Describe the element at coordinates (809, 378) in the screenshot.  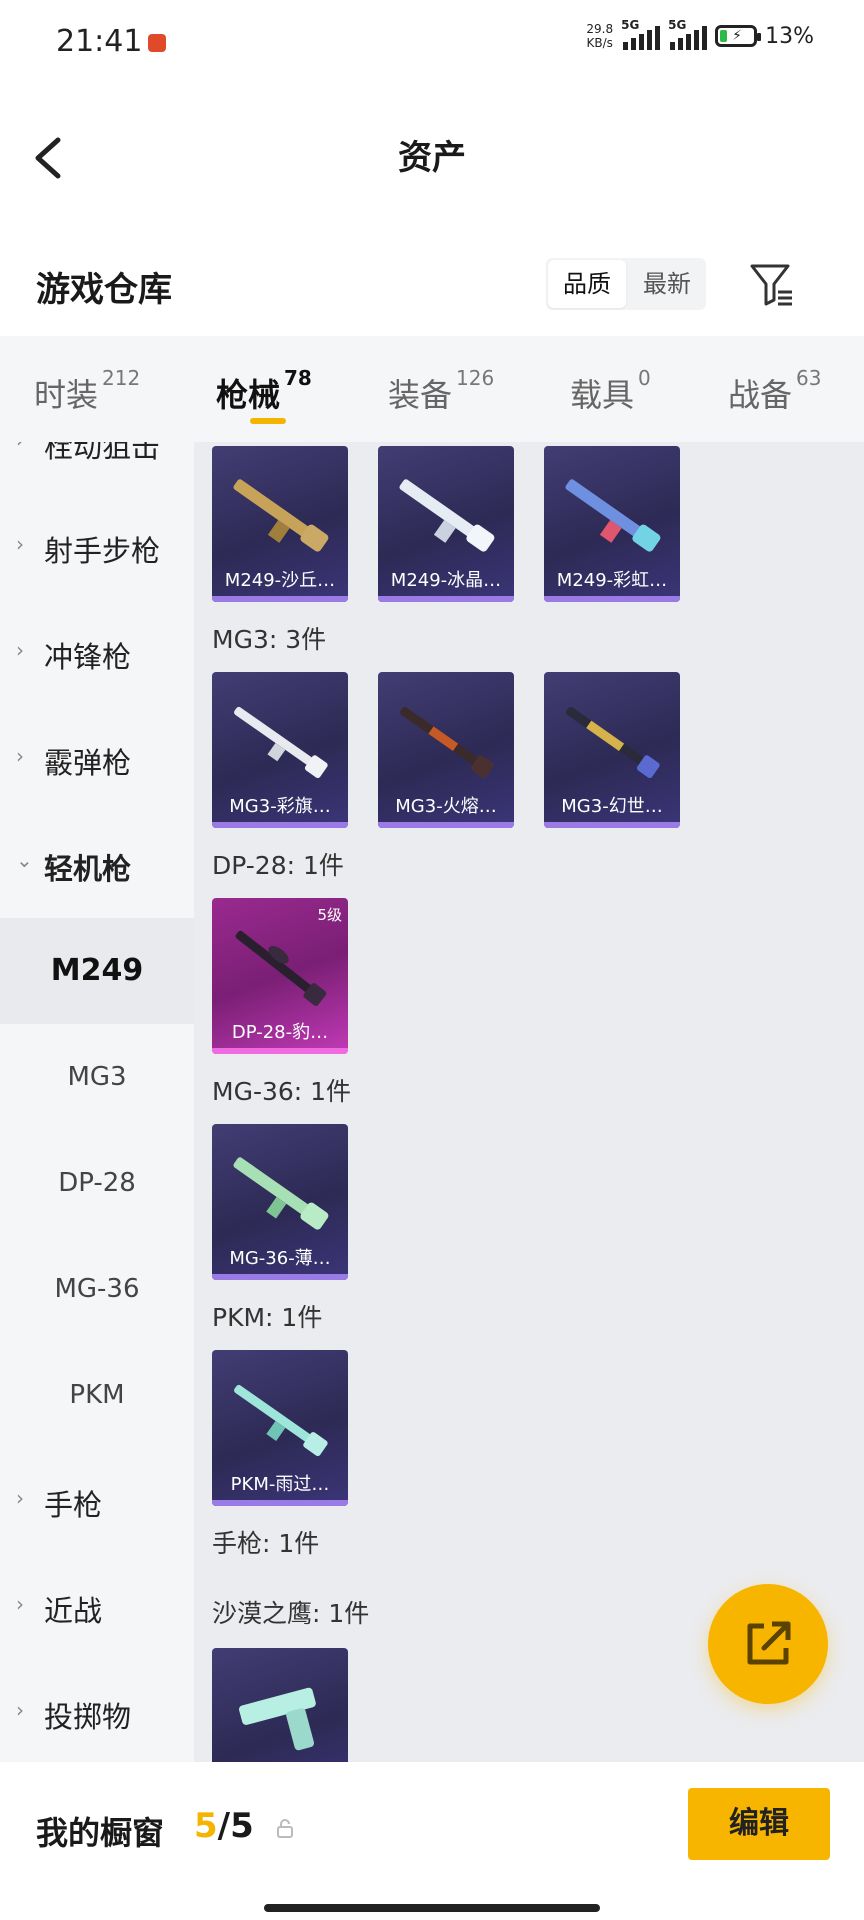
I see `tab-count: 63` at that location.